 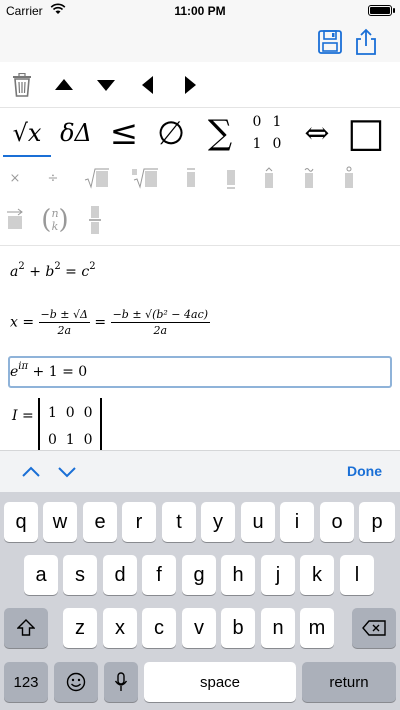 I want to click on key-l: l, so click(x=357, y=575).